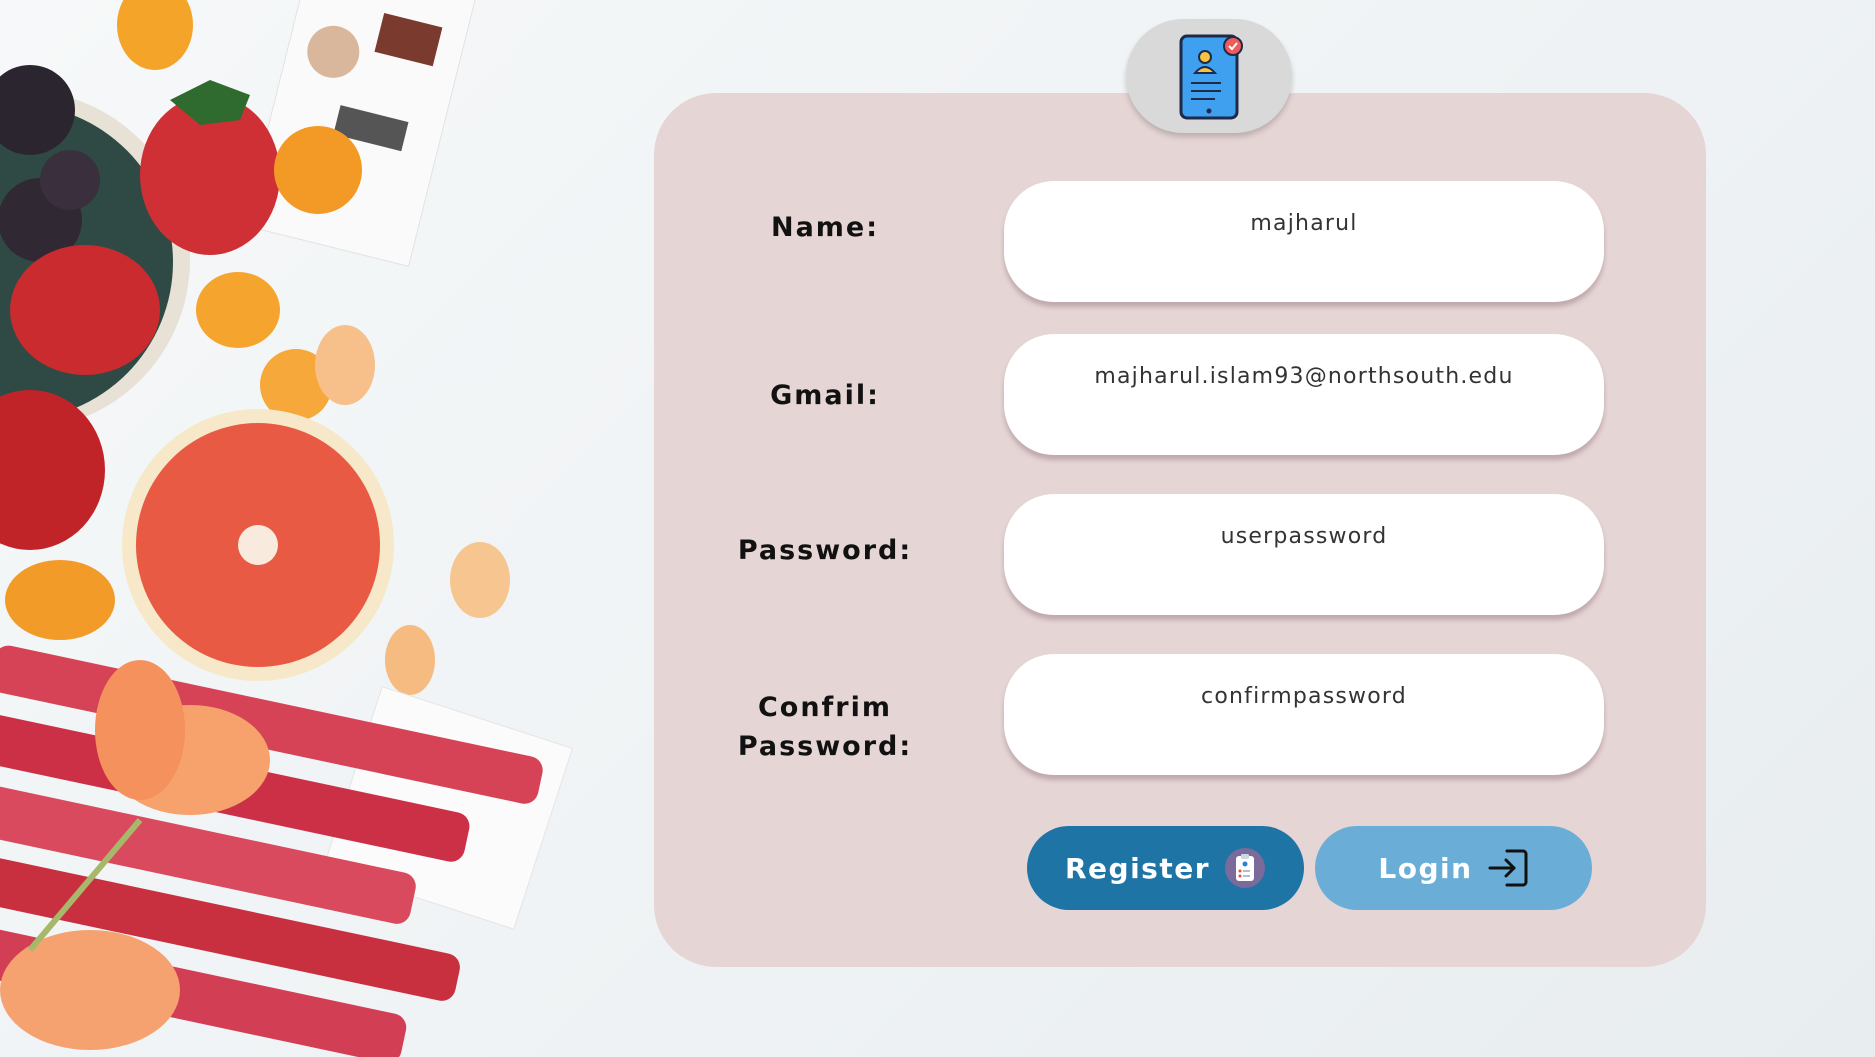  I want to click on profile-badge, so click(1209, 76).